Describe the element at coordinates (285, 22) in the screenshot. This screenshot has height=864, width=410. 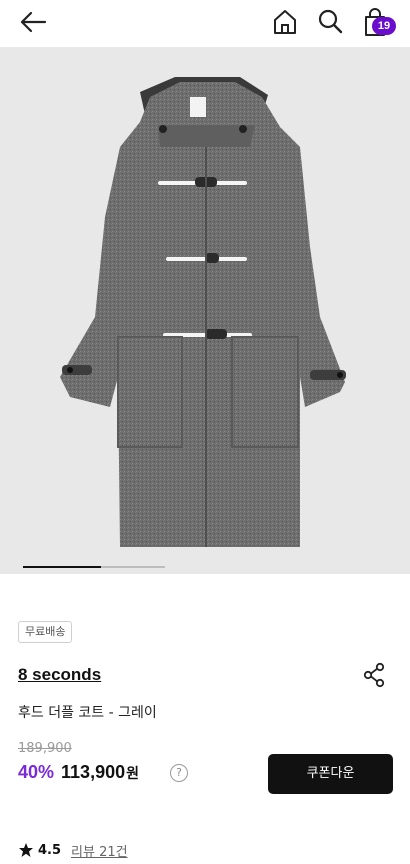
I see `home-icon` at that location.